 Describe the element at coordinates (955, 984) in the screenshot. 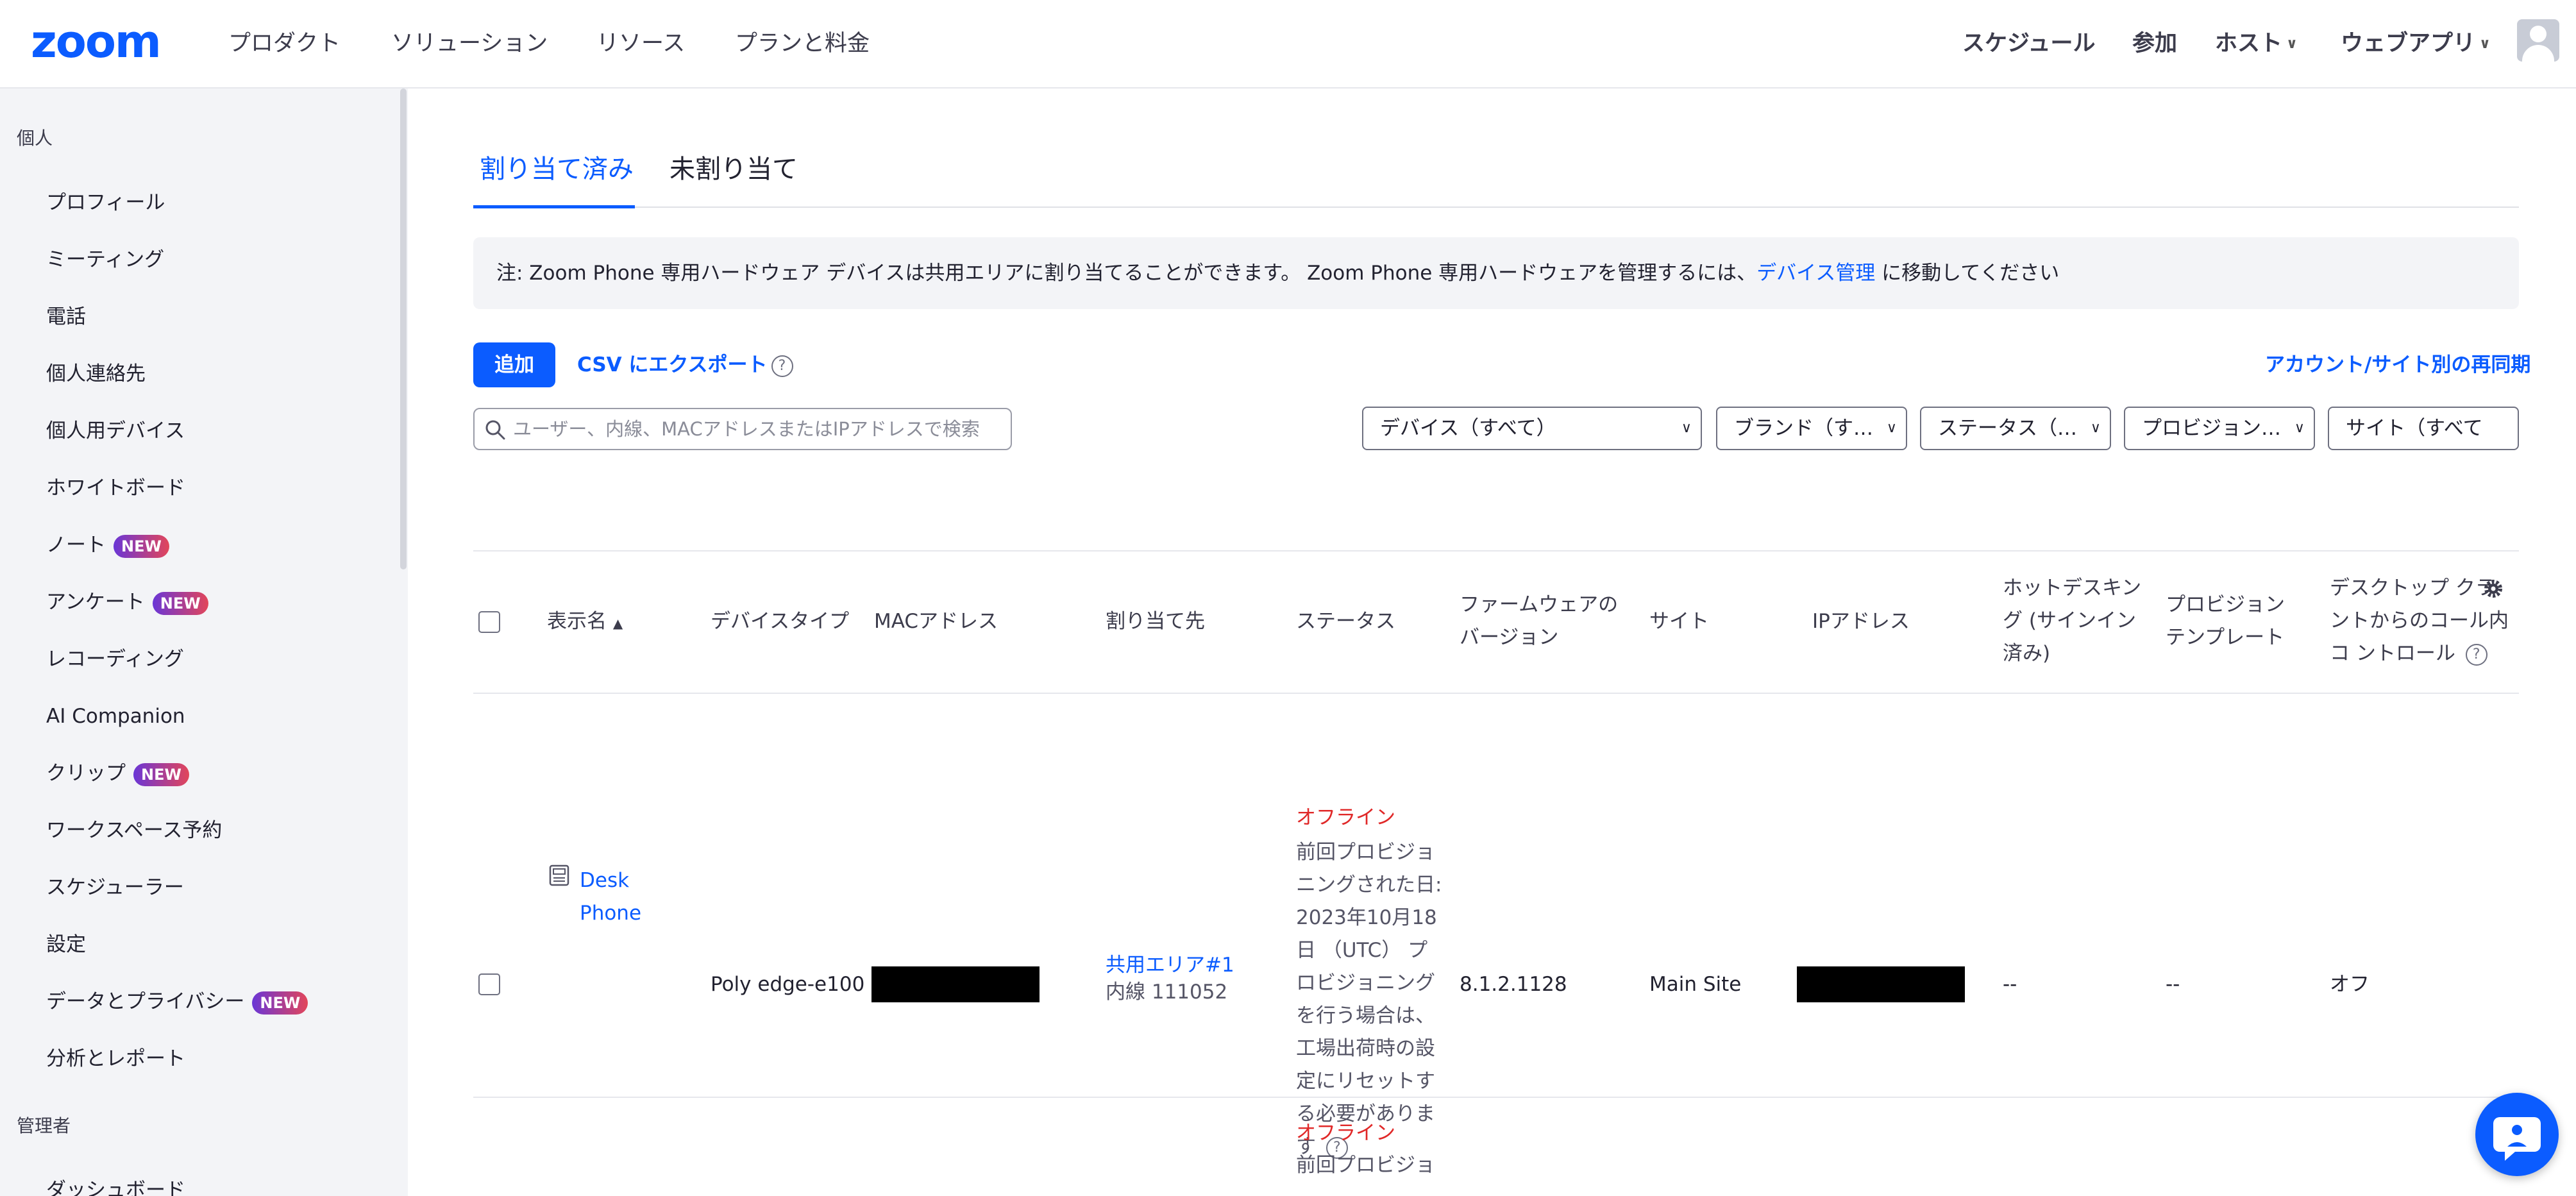

I see `mac-address-redacted` at that location.